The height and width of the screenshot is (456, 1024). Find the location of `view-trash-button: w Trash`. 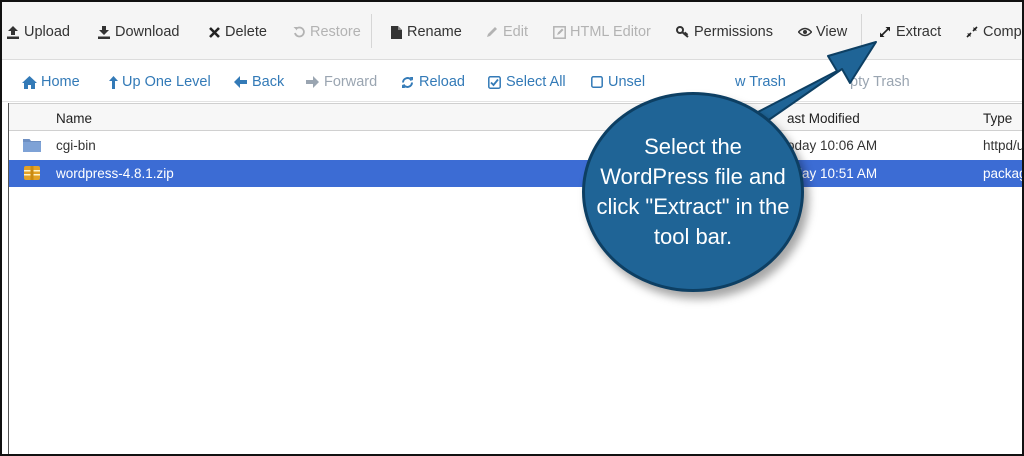

view-trash-button: w Trash is located at coordinates (760, 82).